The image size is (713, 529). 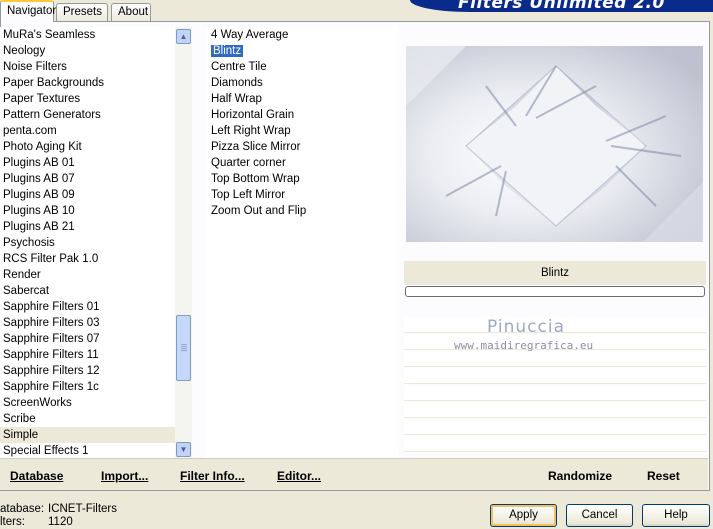 I want to click on status-database: atabase: ICNET-Filters, so click(x=58, y=509).